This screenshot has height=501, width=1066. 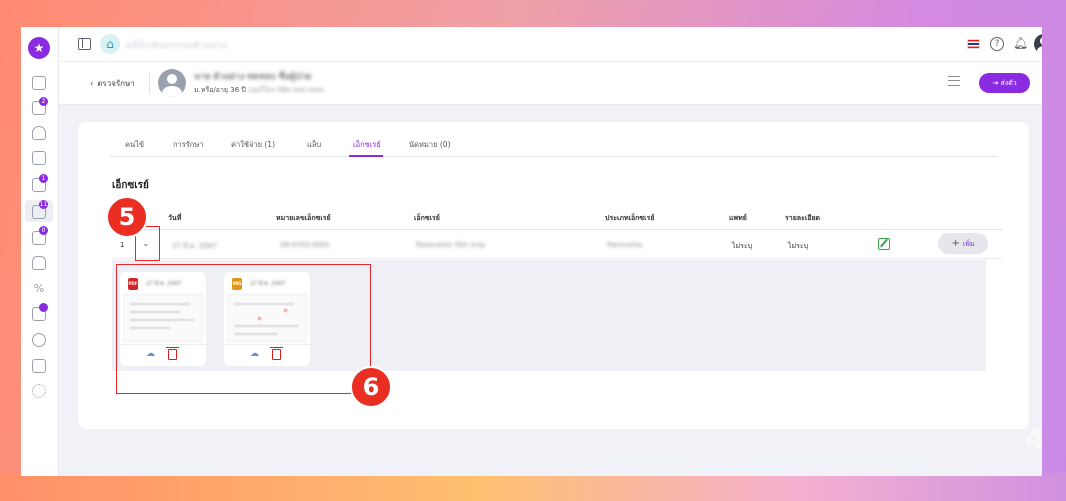 I want to click on tooth-icon, so click(x=39, y=263).